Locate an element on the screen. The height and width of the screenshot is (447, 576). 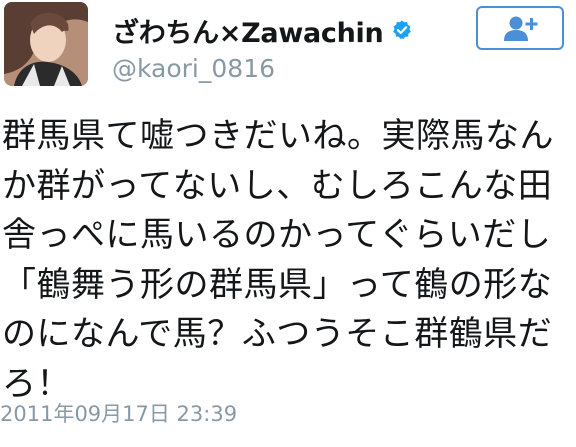
user-handle: @kaori_0816 is located at coordinates (193, 68).